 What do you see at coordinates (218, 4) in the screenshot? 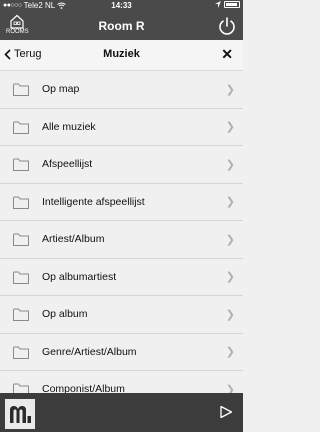
I see `location-icon` at bounding box center [218, 4].